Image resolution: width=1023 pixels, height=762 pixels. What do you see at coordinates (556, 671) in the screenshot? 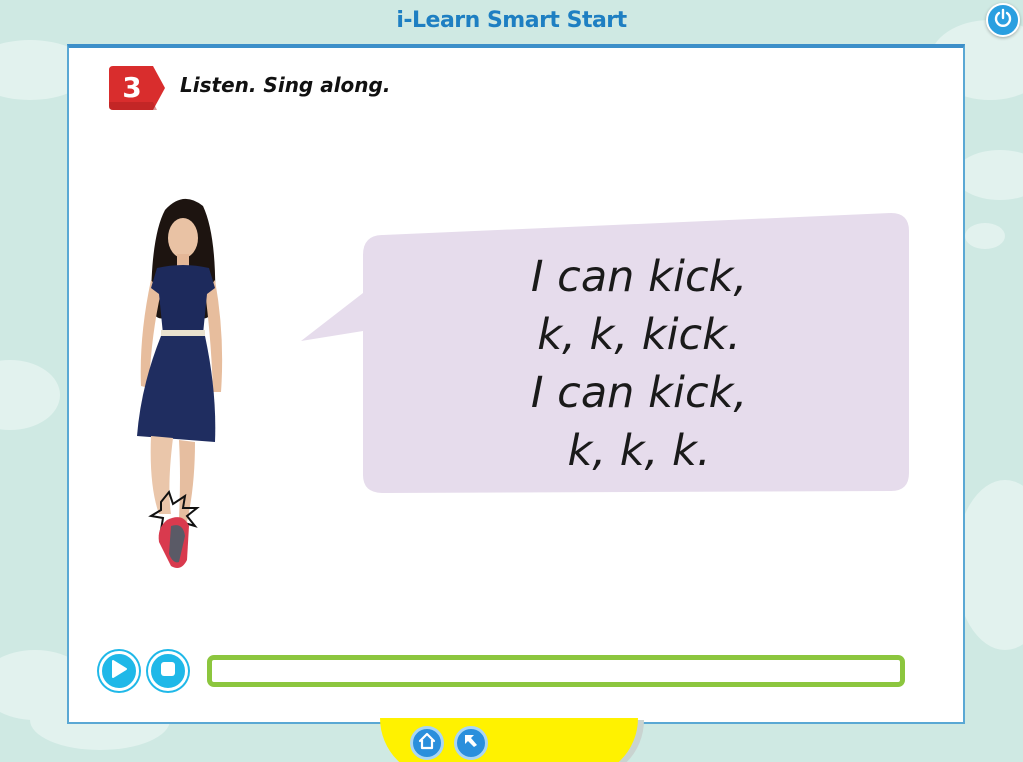
I see `audio-progress-bar` at bounding box center [556, 671].